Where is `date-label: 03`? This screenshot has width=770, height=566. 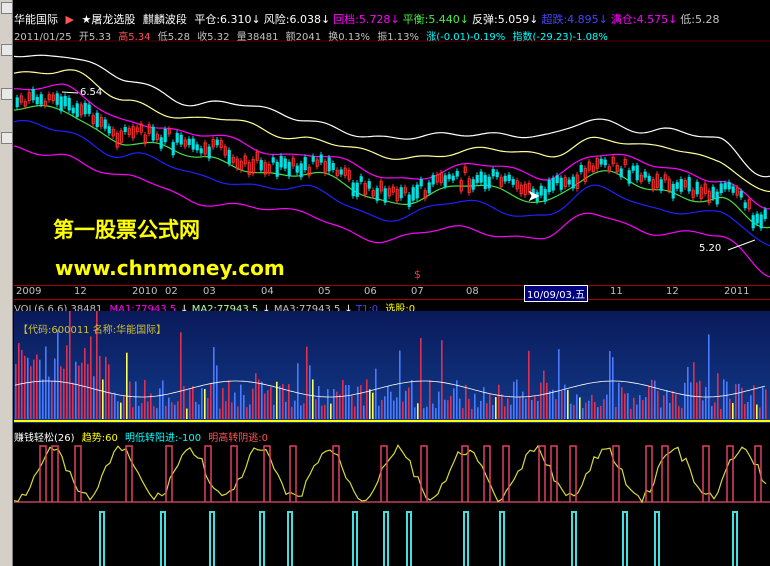 date-label: 03 is located at coordinates (209, 291).